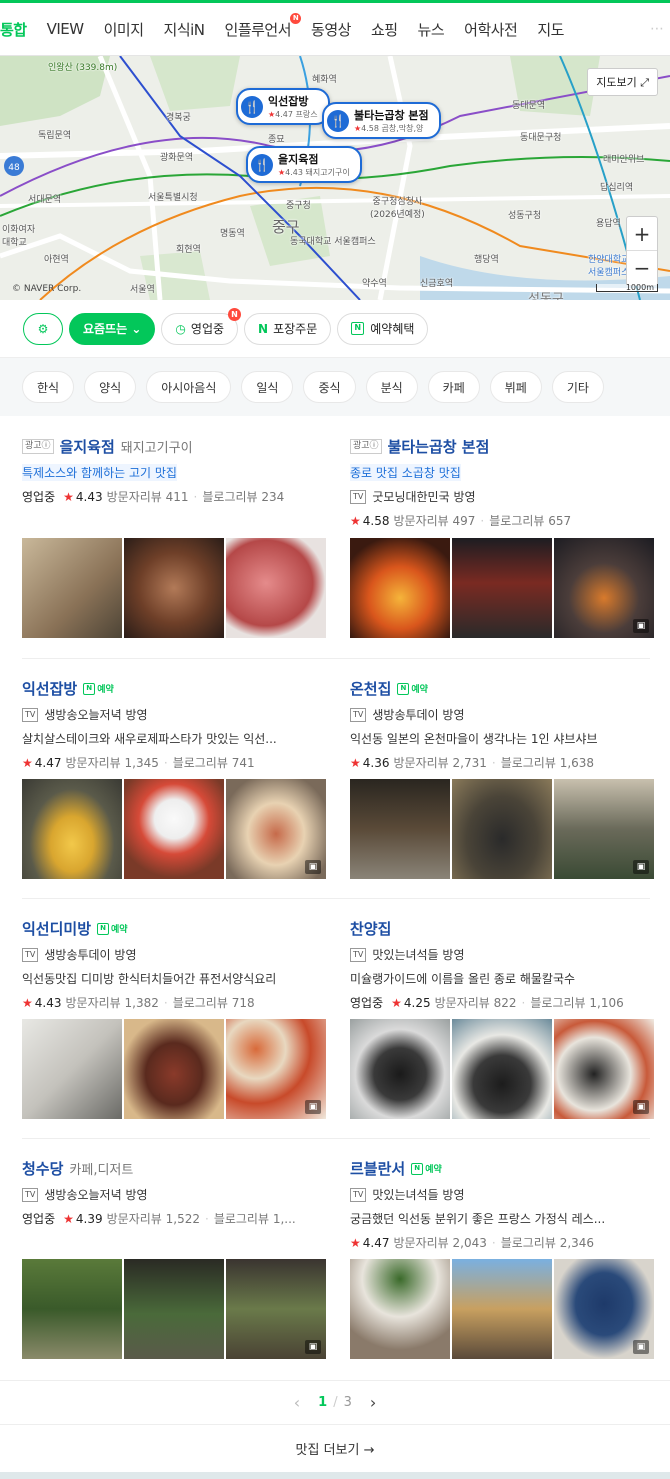  I want to click on tab-view: VIEW, so click(66, 29).